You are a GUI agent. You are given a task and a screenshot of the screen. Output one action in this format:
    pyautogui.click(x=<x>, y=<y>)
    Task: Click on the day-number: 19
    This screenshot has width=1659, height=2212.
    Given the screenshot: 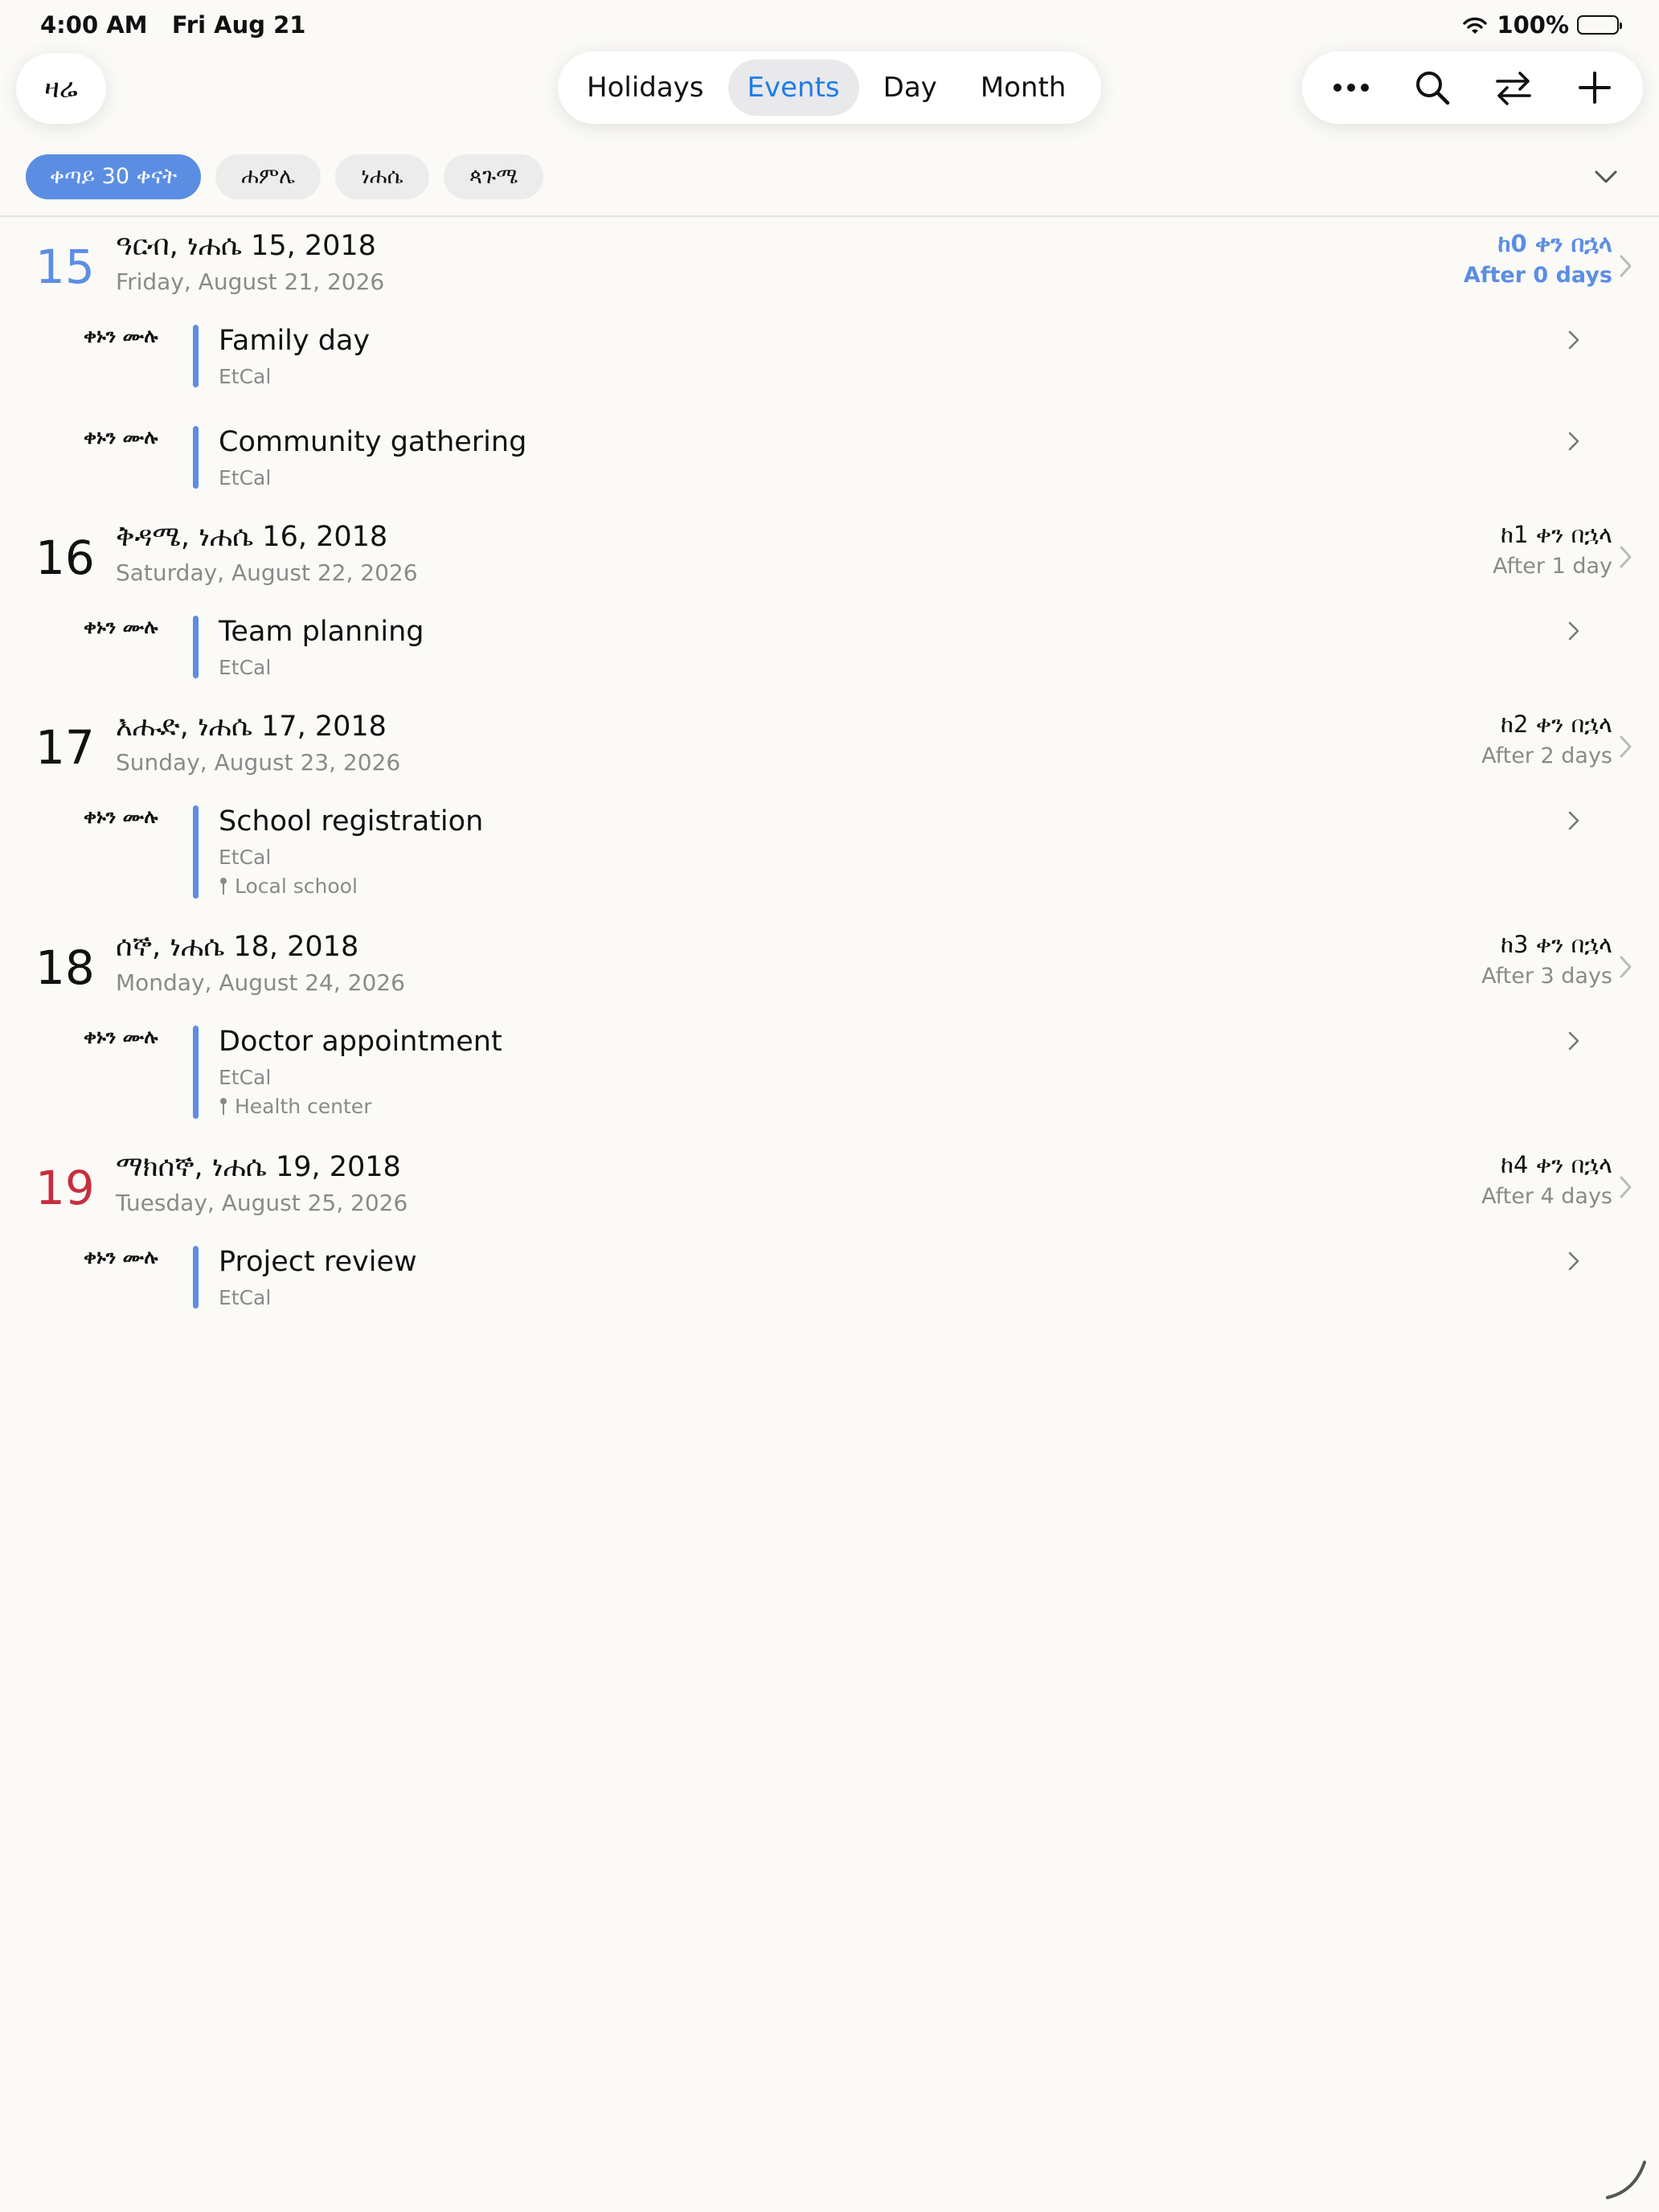 What is the action you would take?
    pyautogui.click(x=65, y=1188)
    